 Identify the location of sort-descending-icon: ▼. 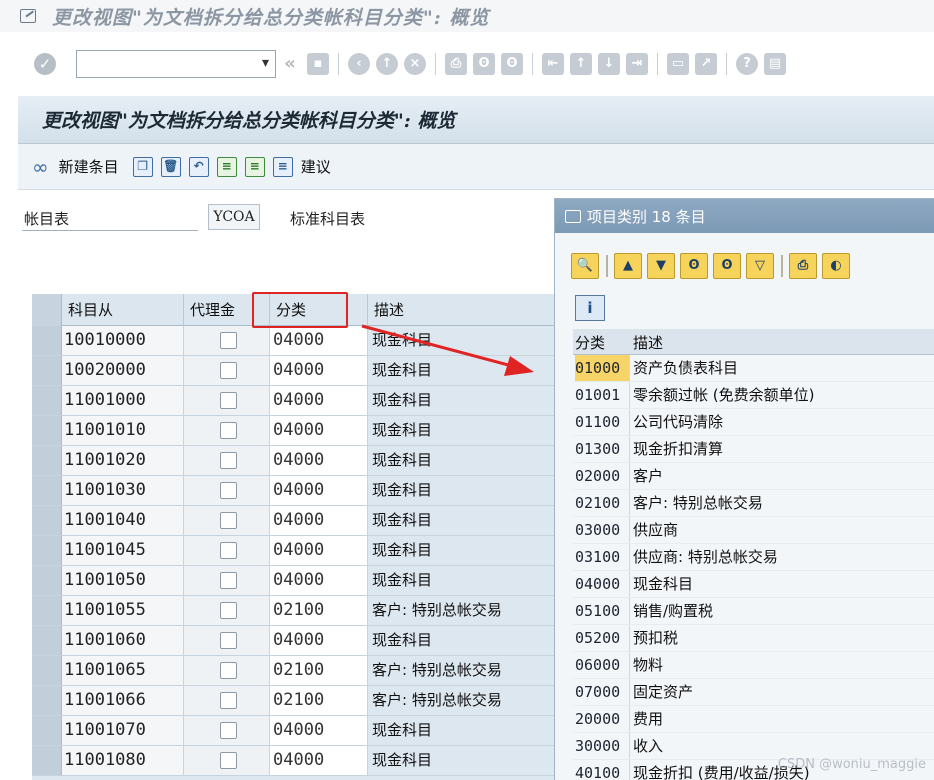
(661, 266).